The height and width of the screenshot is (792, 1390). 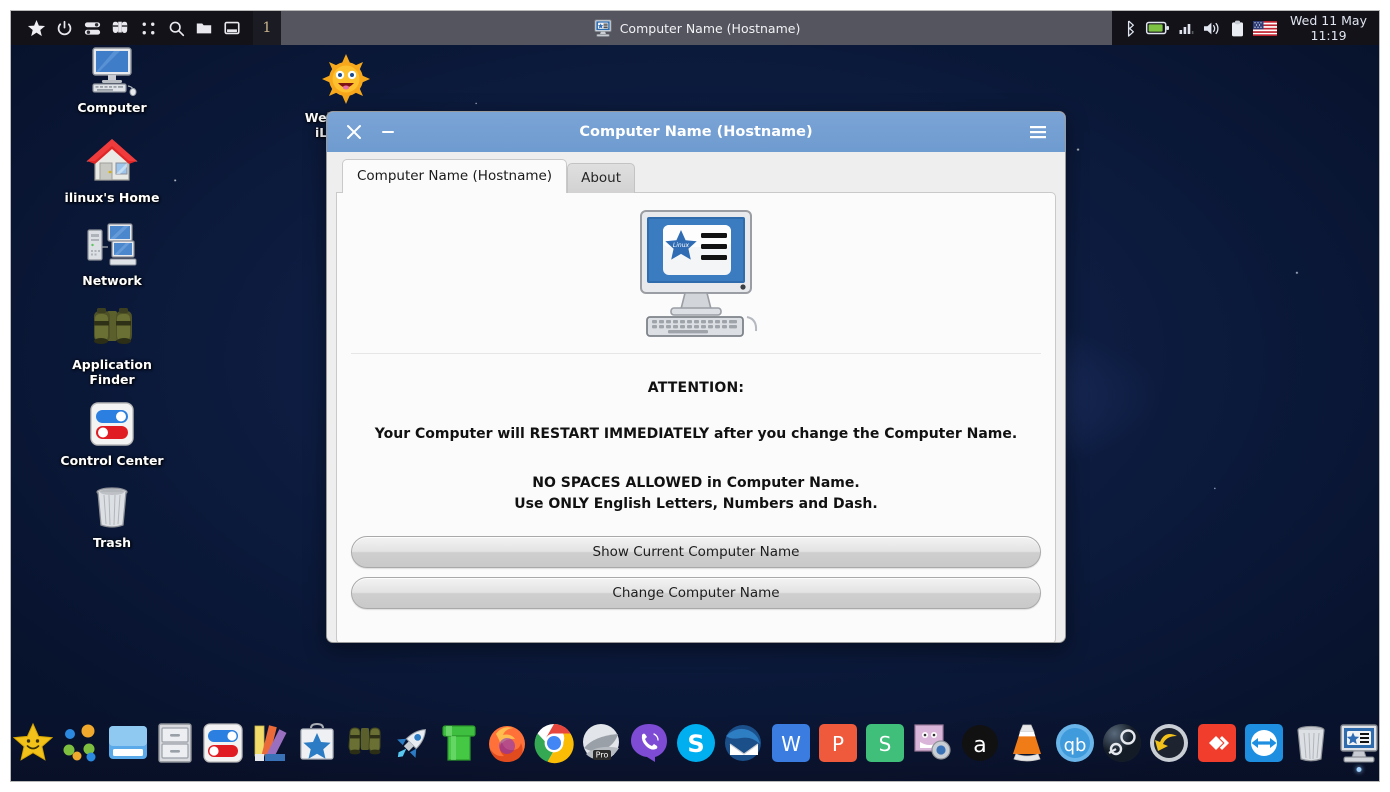 I want to click on qbittorrent-icon: qb, so click(x=1074, y=743).